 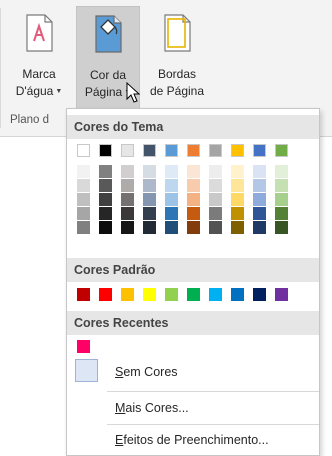 I want to click on theme-colors-header: Cores do Tema, so click(x=193, y=127).